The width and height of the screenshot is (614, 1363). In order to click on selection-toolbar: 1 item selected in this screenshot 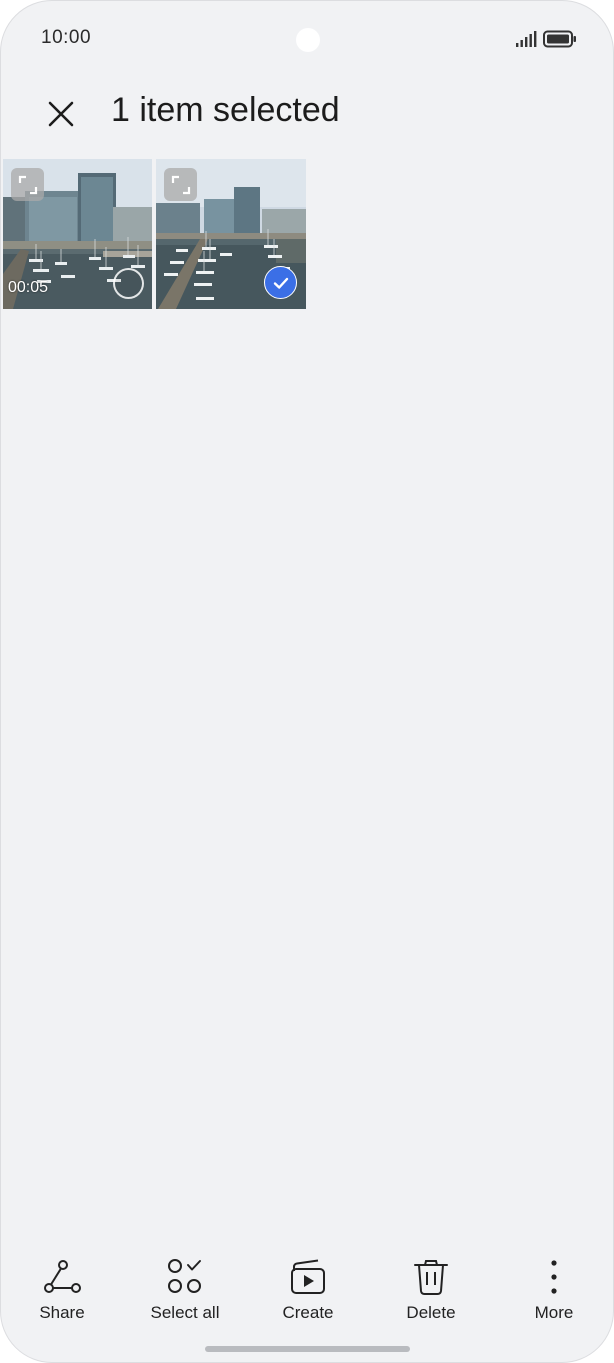, I will do `click(307, 112)`.